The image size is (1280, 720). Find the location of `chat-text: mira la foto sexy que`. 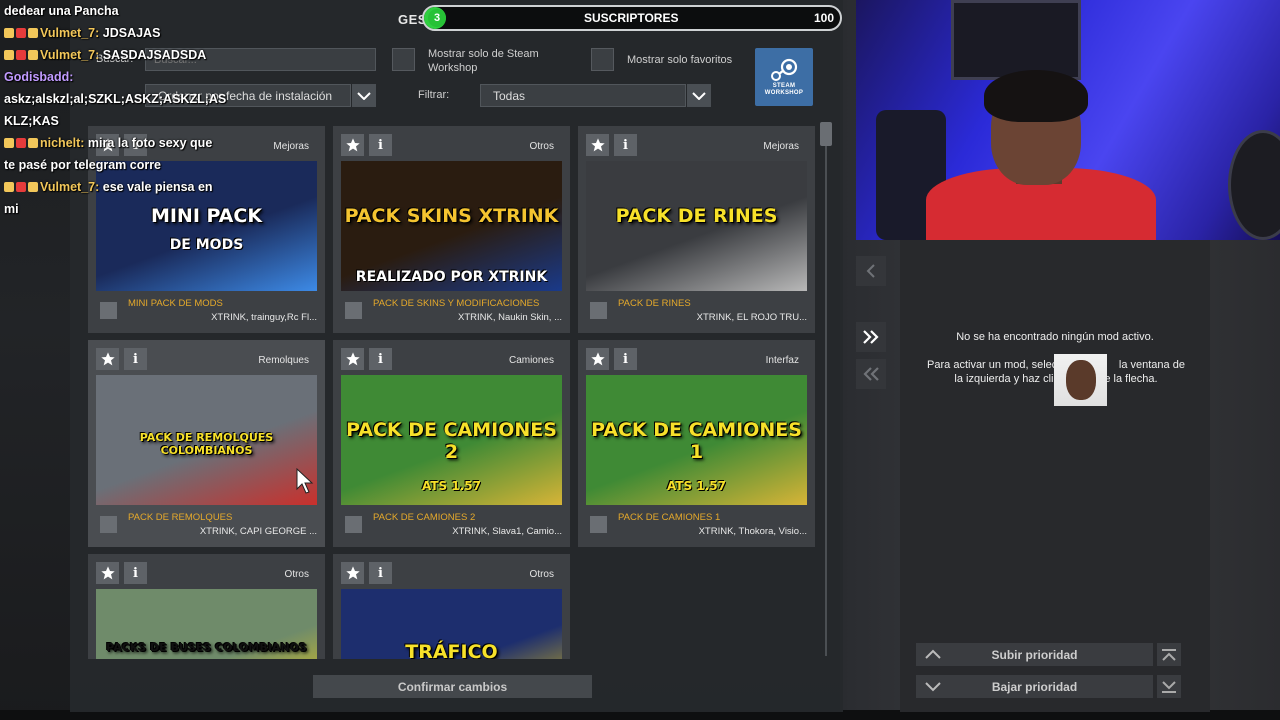

chat-text: mira la foto sexy que is located at coordinates (148, 143).